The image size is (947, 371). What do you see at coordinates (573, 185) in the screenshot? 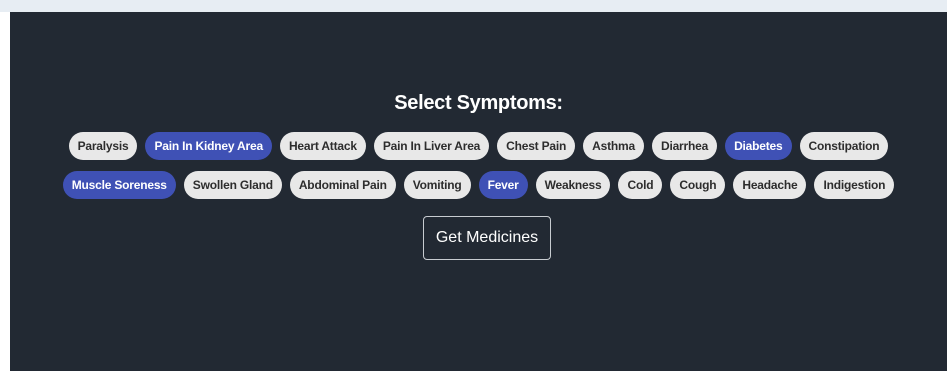
I see `symptom-chip-weakness: Weakness` at bounding box center [573, 185].